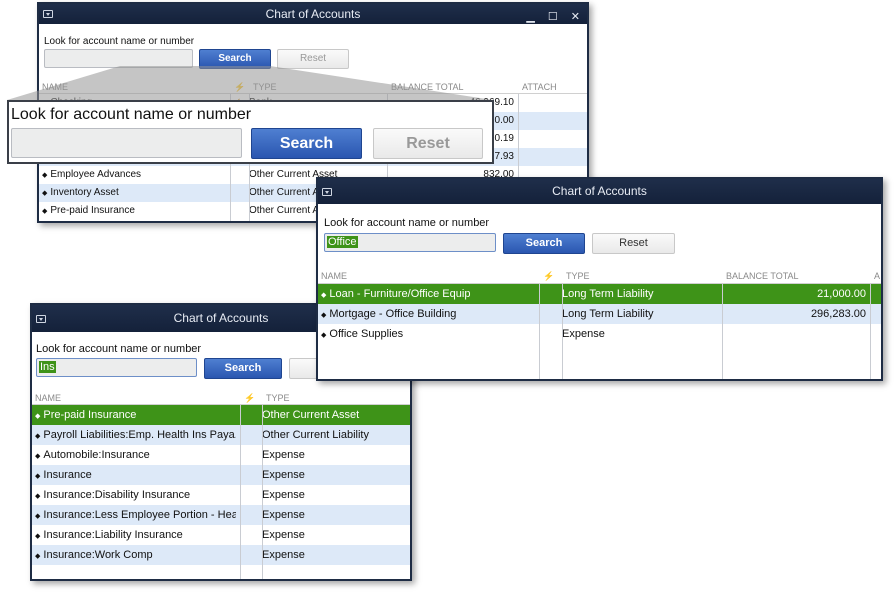  I want to click on reset-button: Reset, so click(633, 243).